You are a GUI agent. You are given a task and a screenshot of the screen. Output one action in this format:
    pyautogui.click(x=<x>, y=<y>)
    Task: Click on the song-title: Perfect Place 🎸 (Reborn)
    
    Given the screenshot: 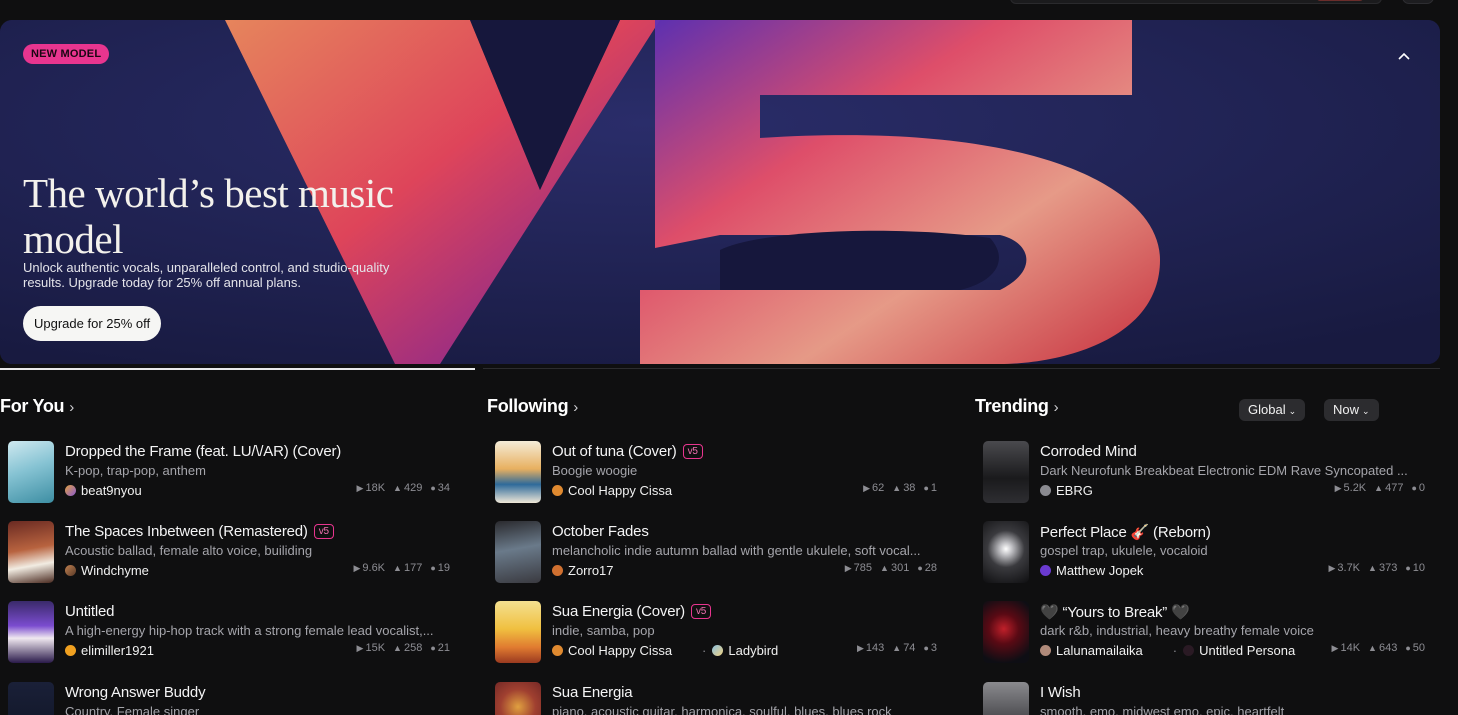 What is the action you would take?
    pyautogui.click(x=1125, y=532)
    